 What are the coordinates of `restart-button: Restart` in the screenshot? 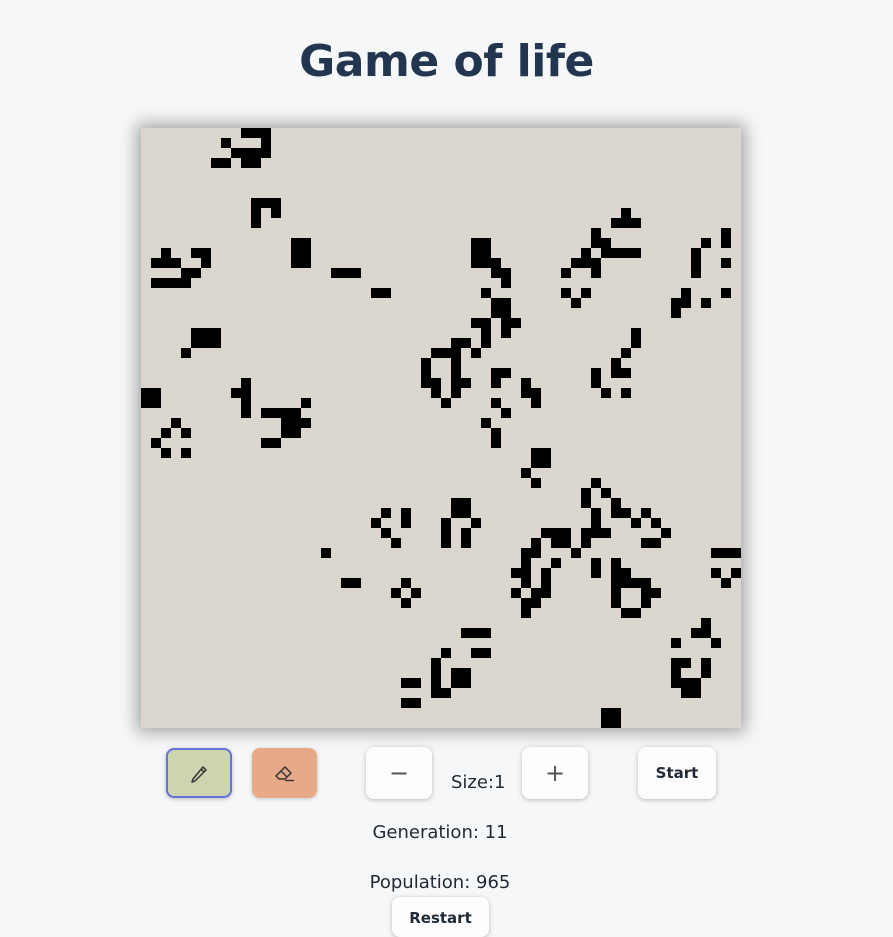 It's located at (440, 917).